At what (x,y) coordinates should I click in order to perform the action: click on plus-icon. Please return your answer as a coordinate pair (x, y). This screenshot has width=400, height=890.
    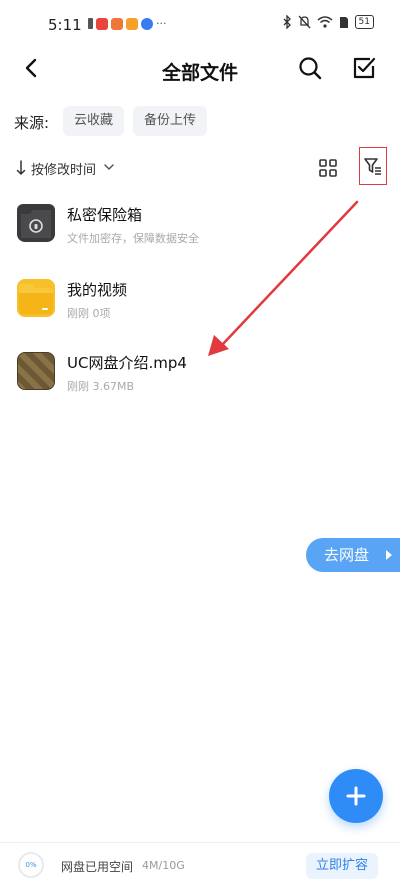
    Looking at the image, I should click on (356, 796).